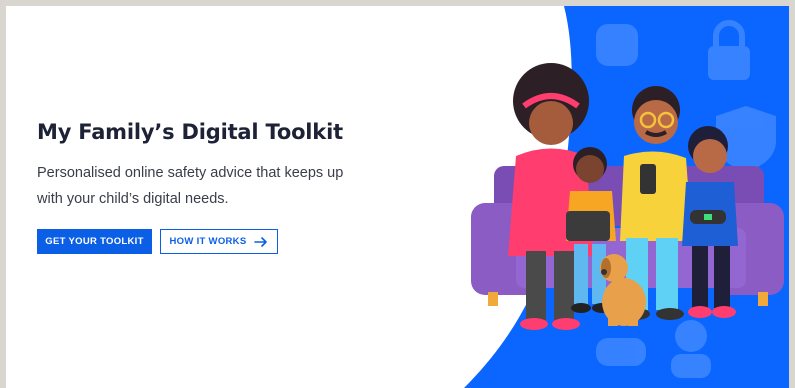 This screenshot has width=795, height=388. I want to click on get-your-toolkit-button: GET YOUR TOOLKIT, so click(94, 241).